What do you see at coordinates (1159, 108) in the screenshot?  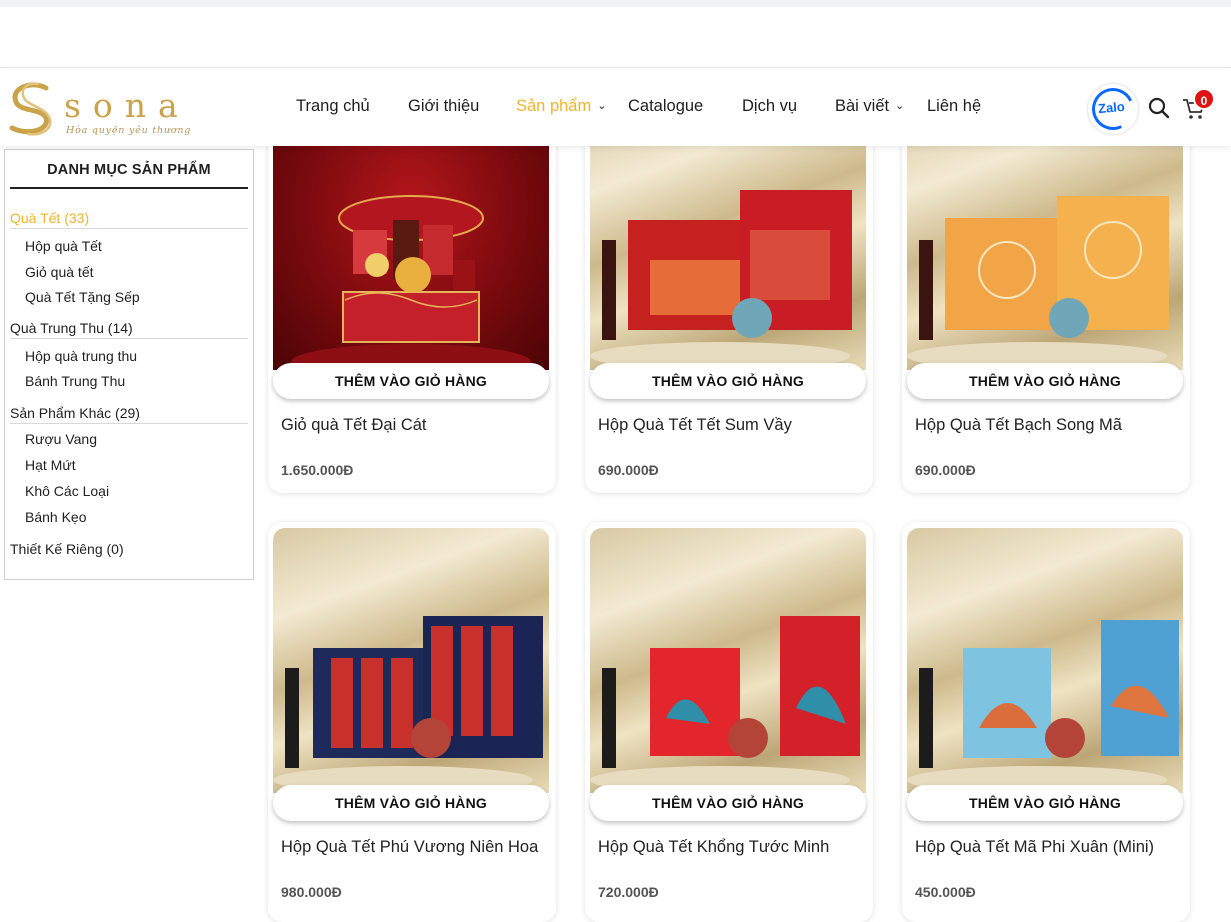 I see `search-icon` at bounding box center [1159, 108].